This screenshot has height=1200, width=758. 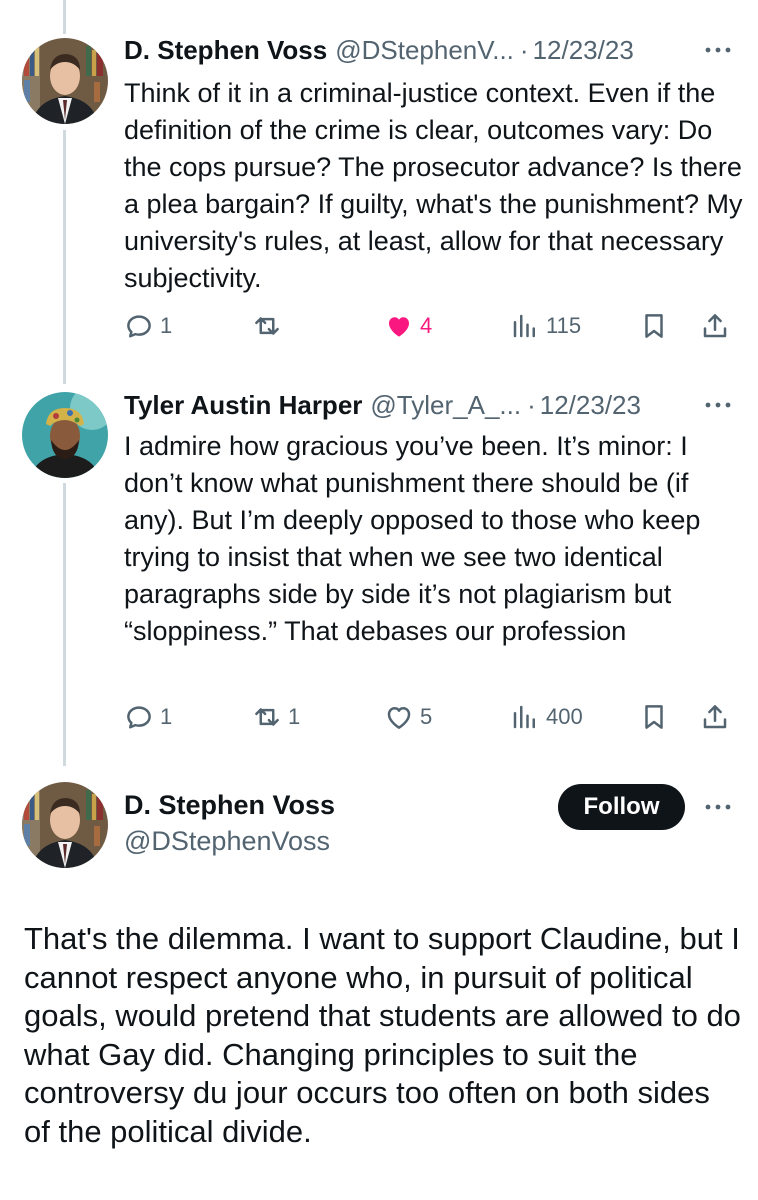 I want to click on like-button: 4, so click(x=408, y=326).